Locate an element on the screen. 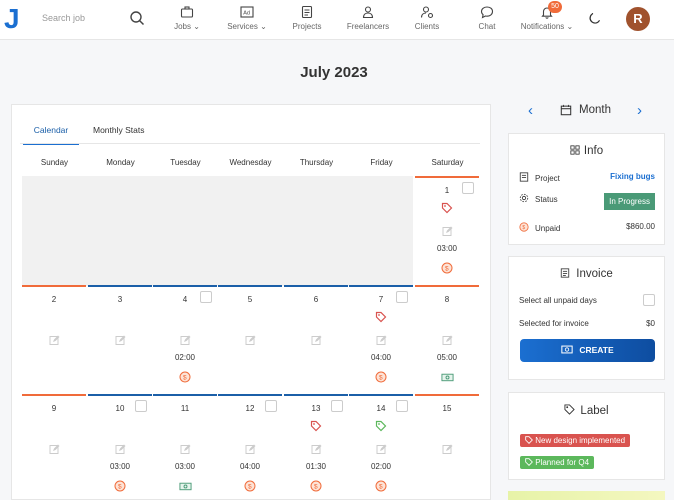 Image resolution: width=674 pixels, height=500 pixels. chat-icon is located at coordinates (487, 12).